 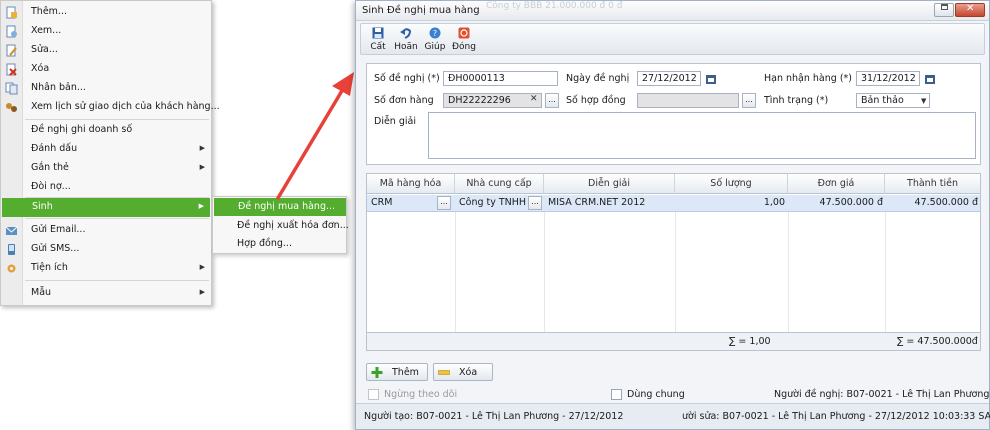 What do you see at coordinates (41, 292) in the screenshot?
I see `menu-item-label: Mẫu` at bounding box center [41, 292].